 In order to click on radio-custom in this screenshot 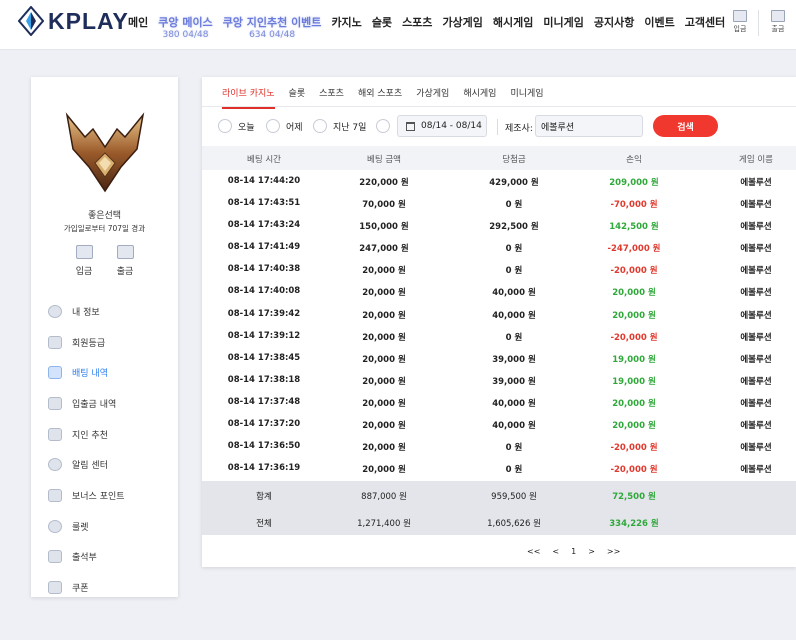, I will do `click(386, 126)`.